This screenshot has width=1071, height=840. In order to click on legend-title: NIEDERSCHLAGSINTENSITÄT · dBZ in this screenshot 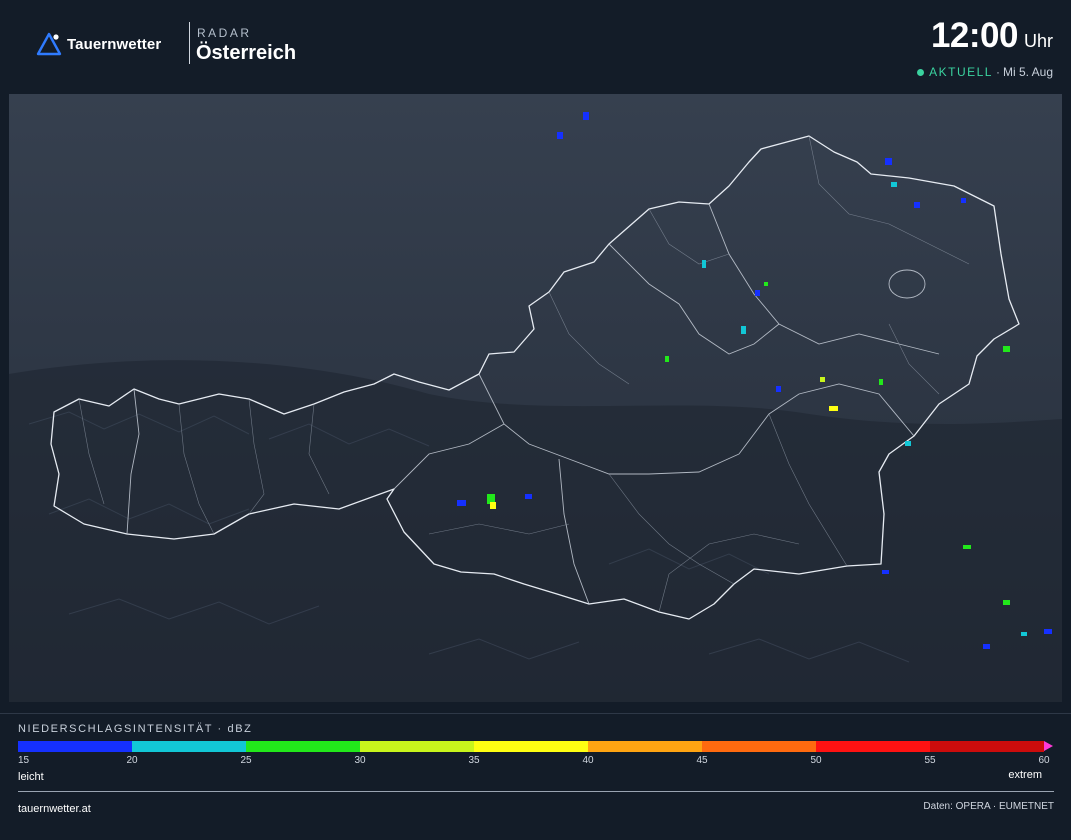, I will do `click(135, 729)`.